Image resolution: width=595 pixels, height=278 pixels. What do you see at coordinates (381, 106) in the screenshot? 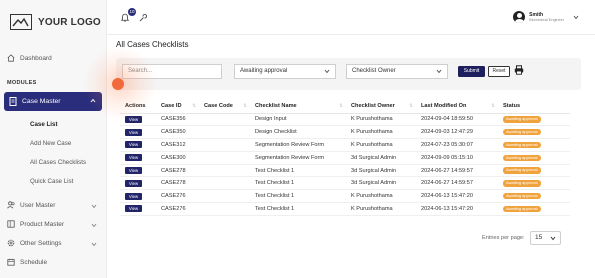
I see `column-header-checklist-owner: Checklist Owner ⇅` at bounding box center [381, 106].